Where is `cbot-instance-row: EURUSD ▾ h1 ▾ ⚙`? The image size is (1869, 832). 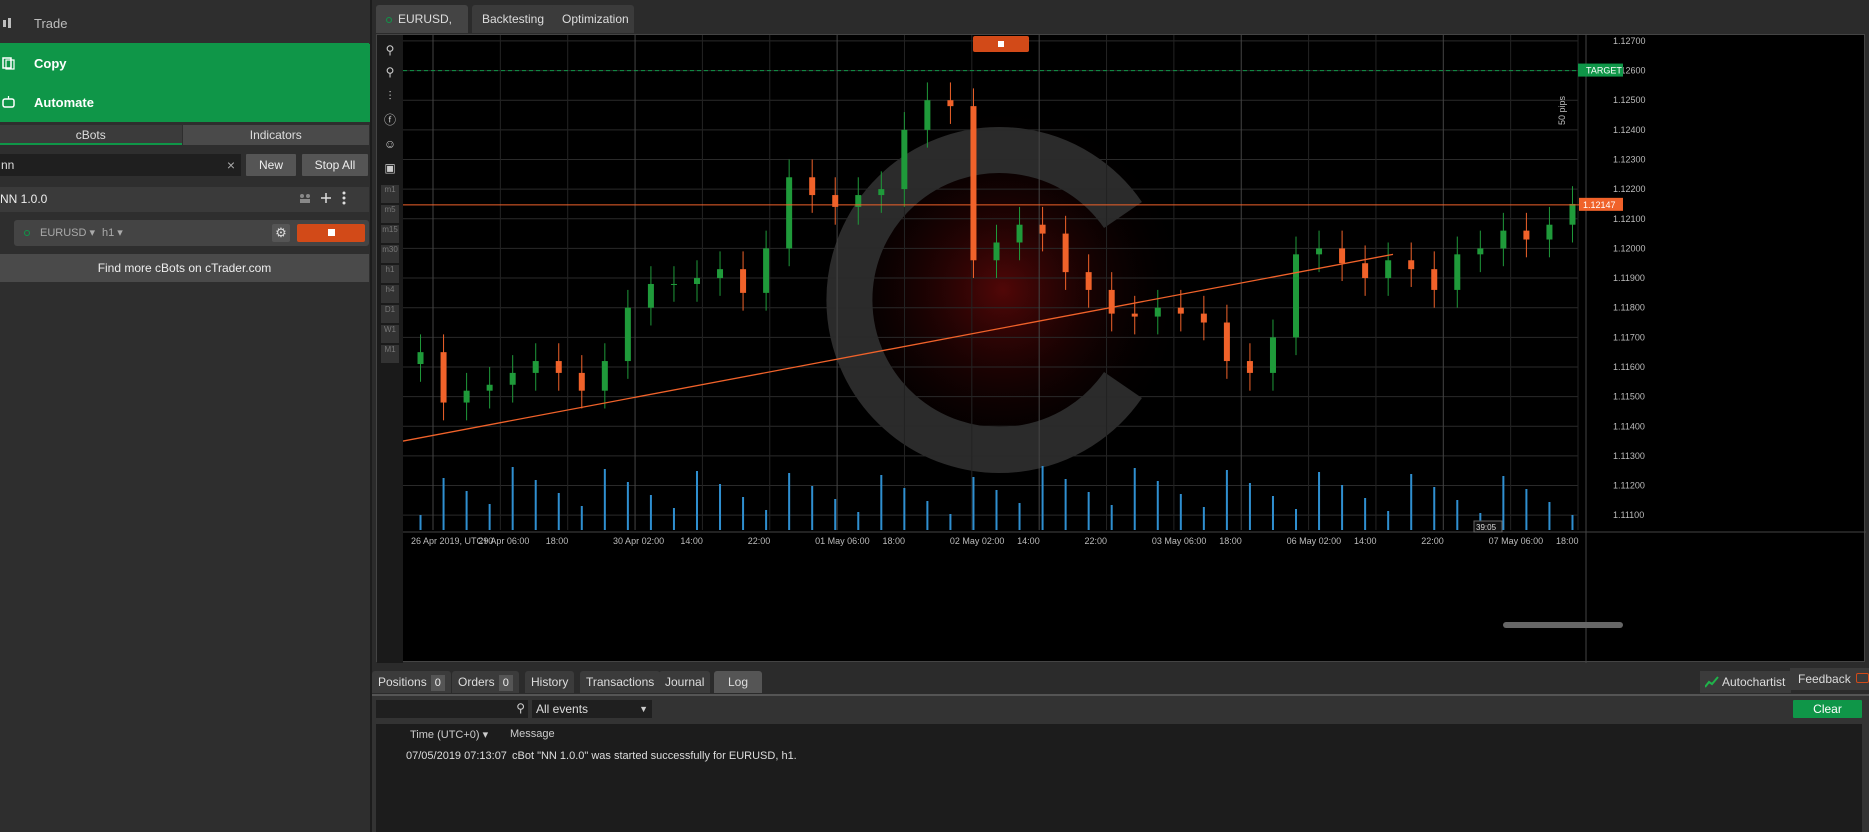 cbot-instance-row: EURUSD ▾ h1 ▾ ⚙ is located at coordinates (191, 233).